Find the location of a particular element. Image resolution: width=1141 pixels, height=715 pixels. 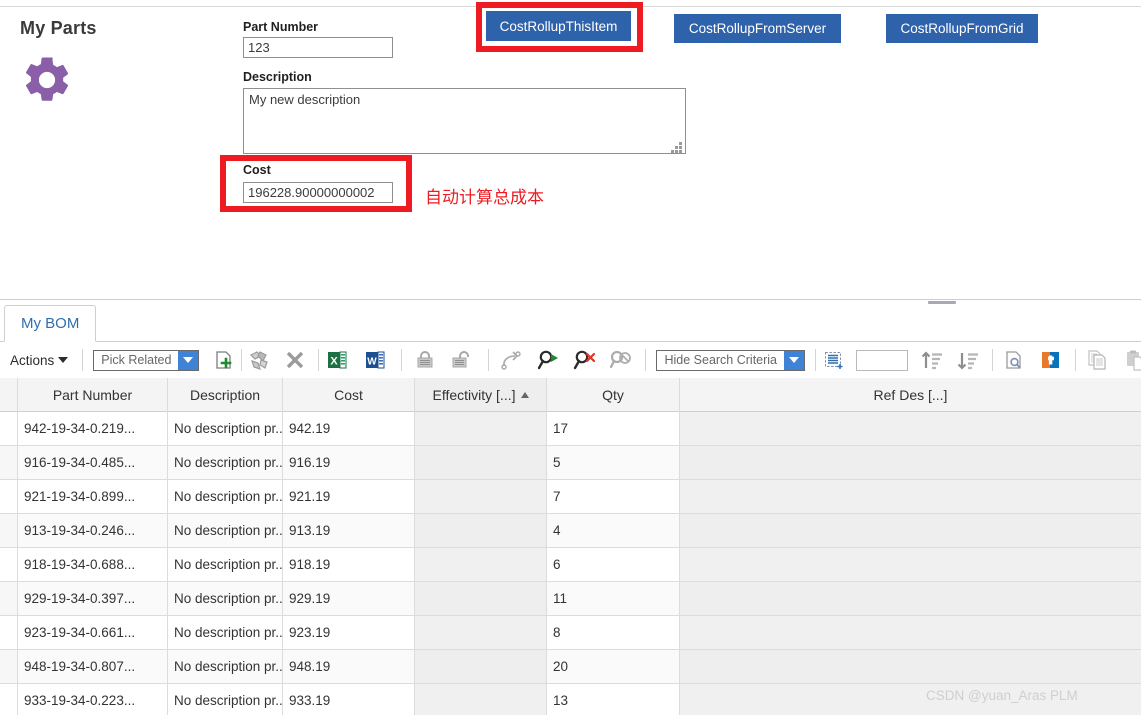

cost-rollup-from-server-button: CostRollupFromServer is located at coordinates (757, 28).